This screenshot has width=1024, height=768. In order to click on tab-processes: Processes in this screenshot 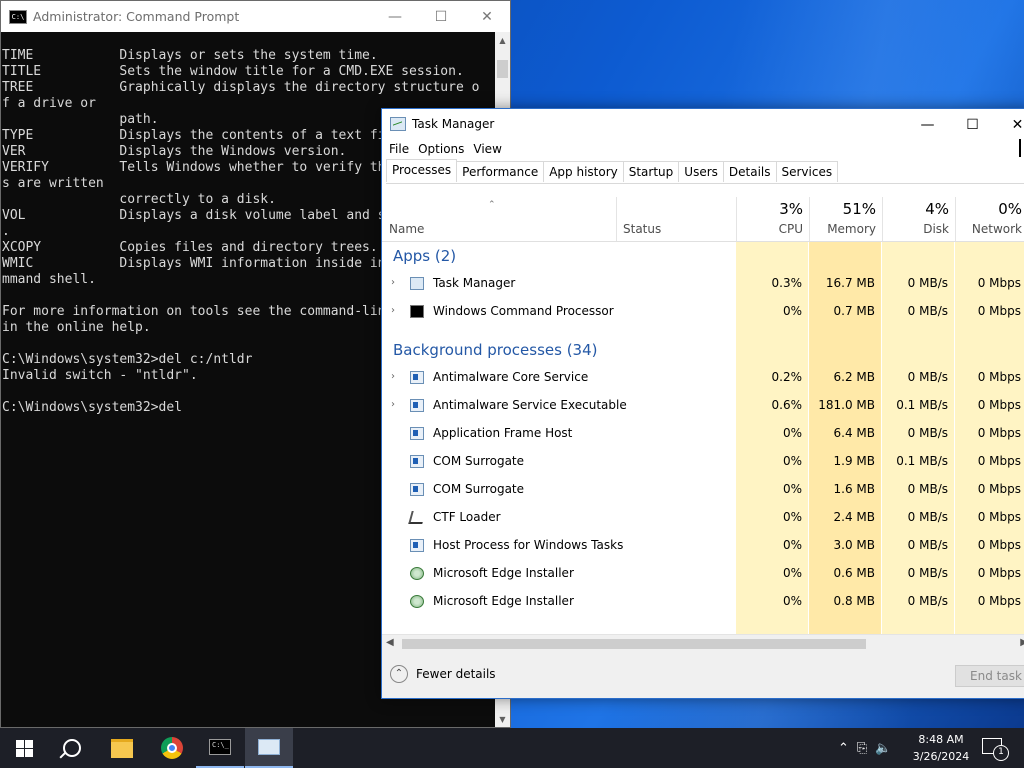, I will do `click(422, 170)`.